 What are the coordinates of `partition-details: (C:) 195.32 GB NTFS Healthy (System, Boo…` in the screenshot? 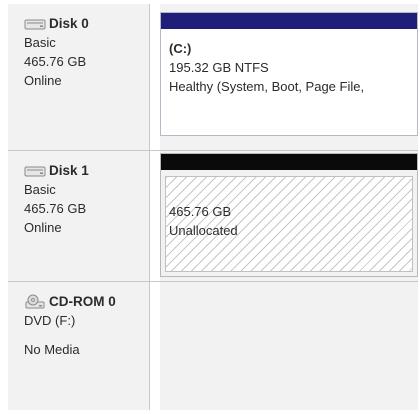 It's located at (266, 67).